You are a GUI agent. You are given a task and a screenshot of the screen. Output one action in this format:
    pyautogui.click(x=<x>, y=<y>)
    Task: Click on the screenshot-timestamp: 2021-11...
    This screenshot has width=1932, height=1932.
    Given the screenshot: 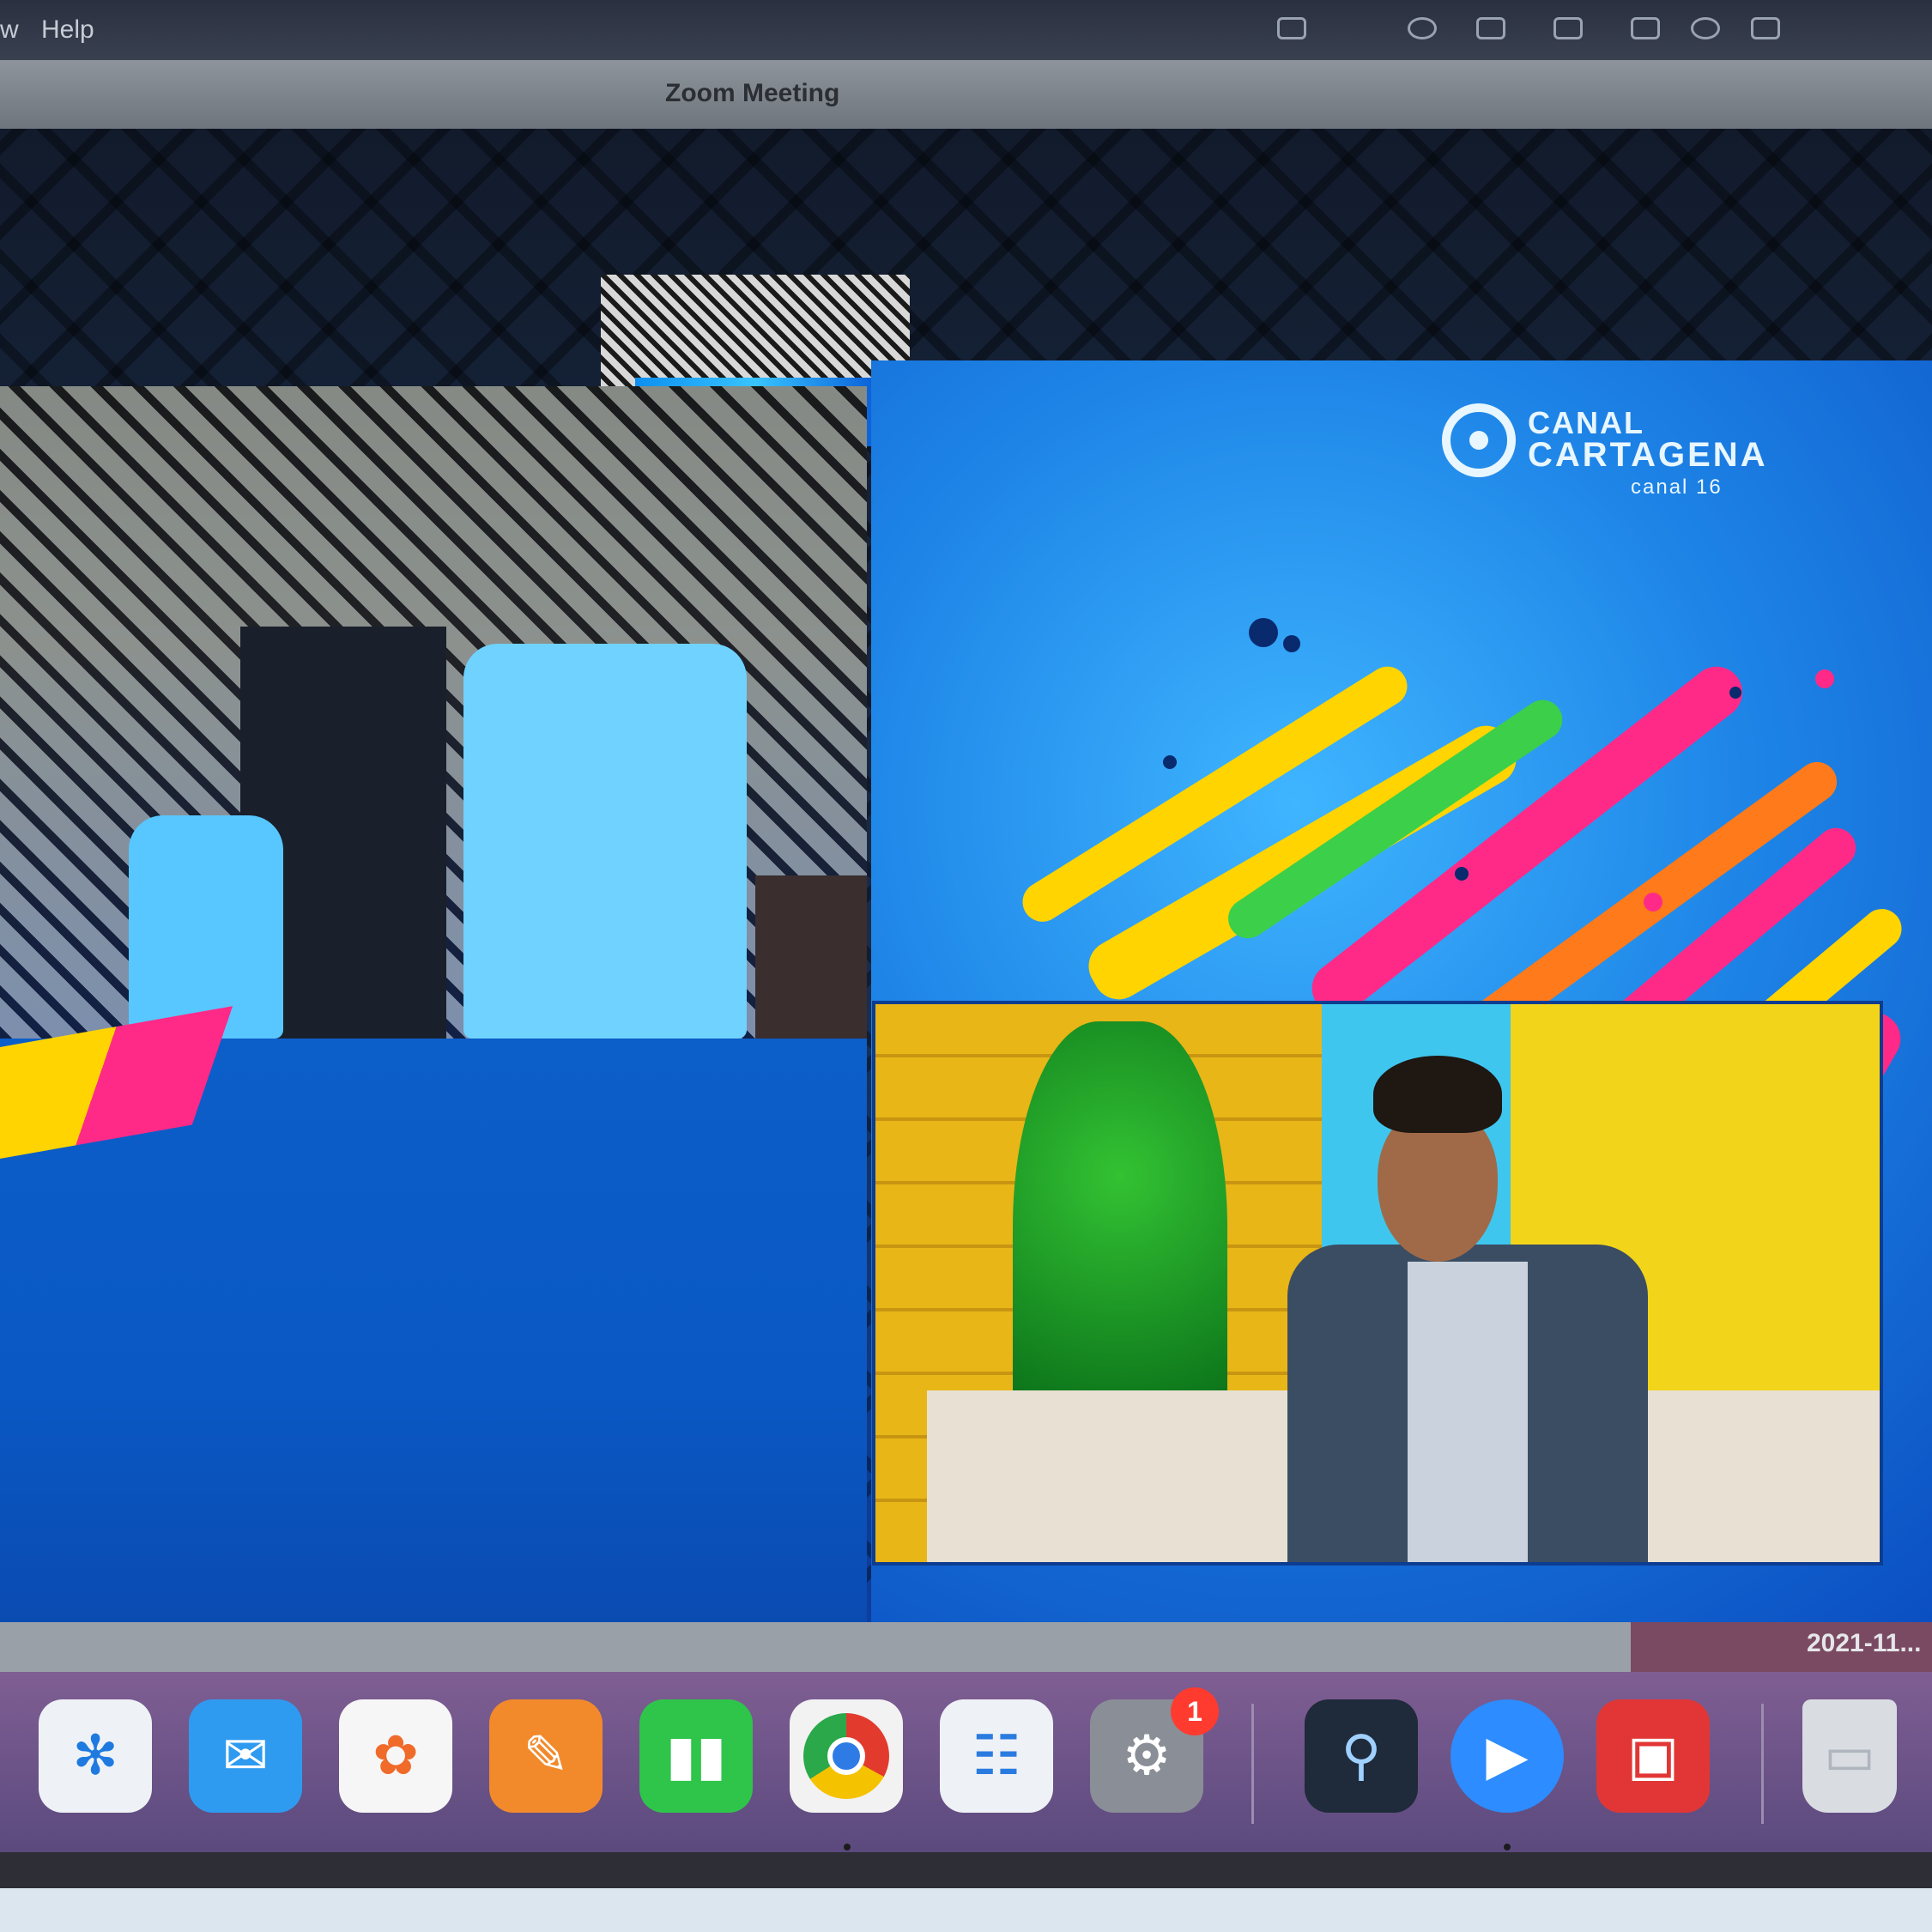 What is the action you would take?
    pyautogui.click(x=1864, y=1644)
    